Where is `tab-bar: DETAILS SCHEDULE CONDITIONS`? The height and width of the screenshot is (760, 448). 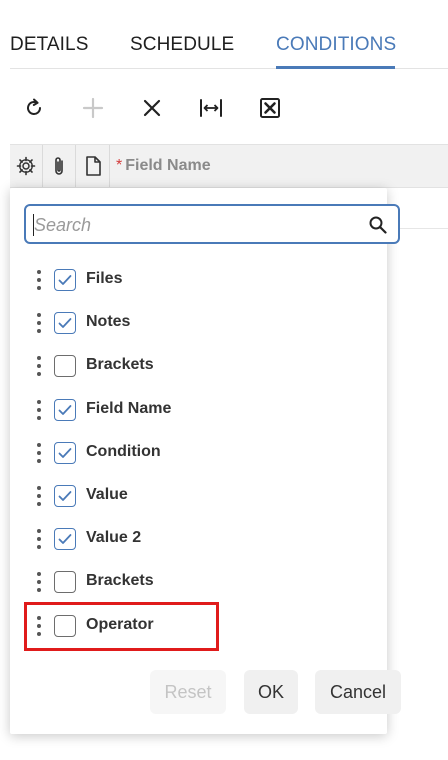 tab-bar: DETAILS SCHEDULE CONDITIONS is located at coordinates (229, 34).